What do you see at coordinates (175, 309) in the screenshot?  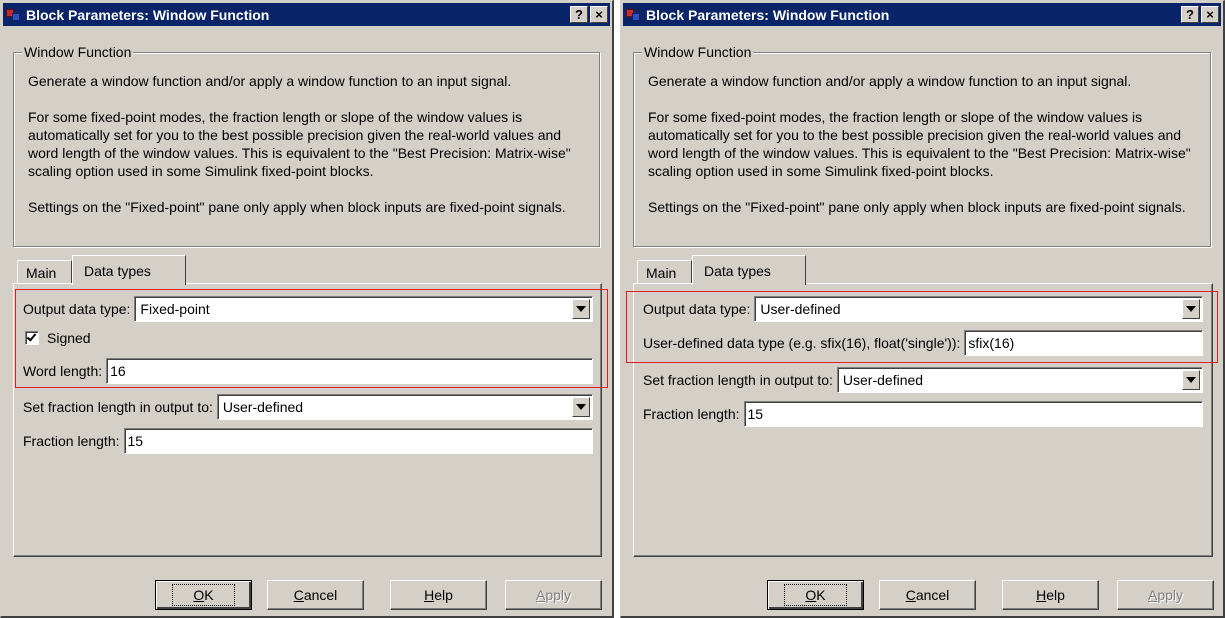 I see `output-data-type-value: Fixed-point` at bounding box center [175, 309].